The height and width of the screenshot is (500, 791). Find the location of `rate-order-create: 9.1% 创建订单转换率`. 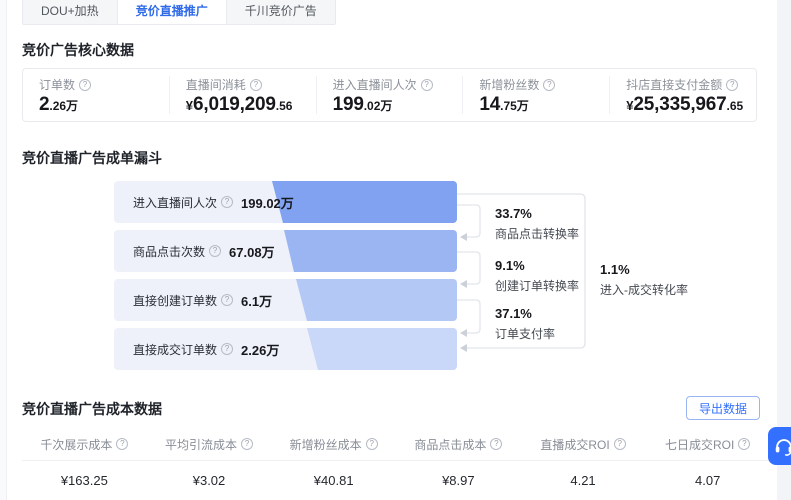

rate-order-create: 9.1% 创建订单转换率 is located at coordinates (550, 276).